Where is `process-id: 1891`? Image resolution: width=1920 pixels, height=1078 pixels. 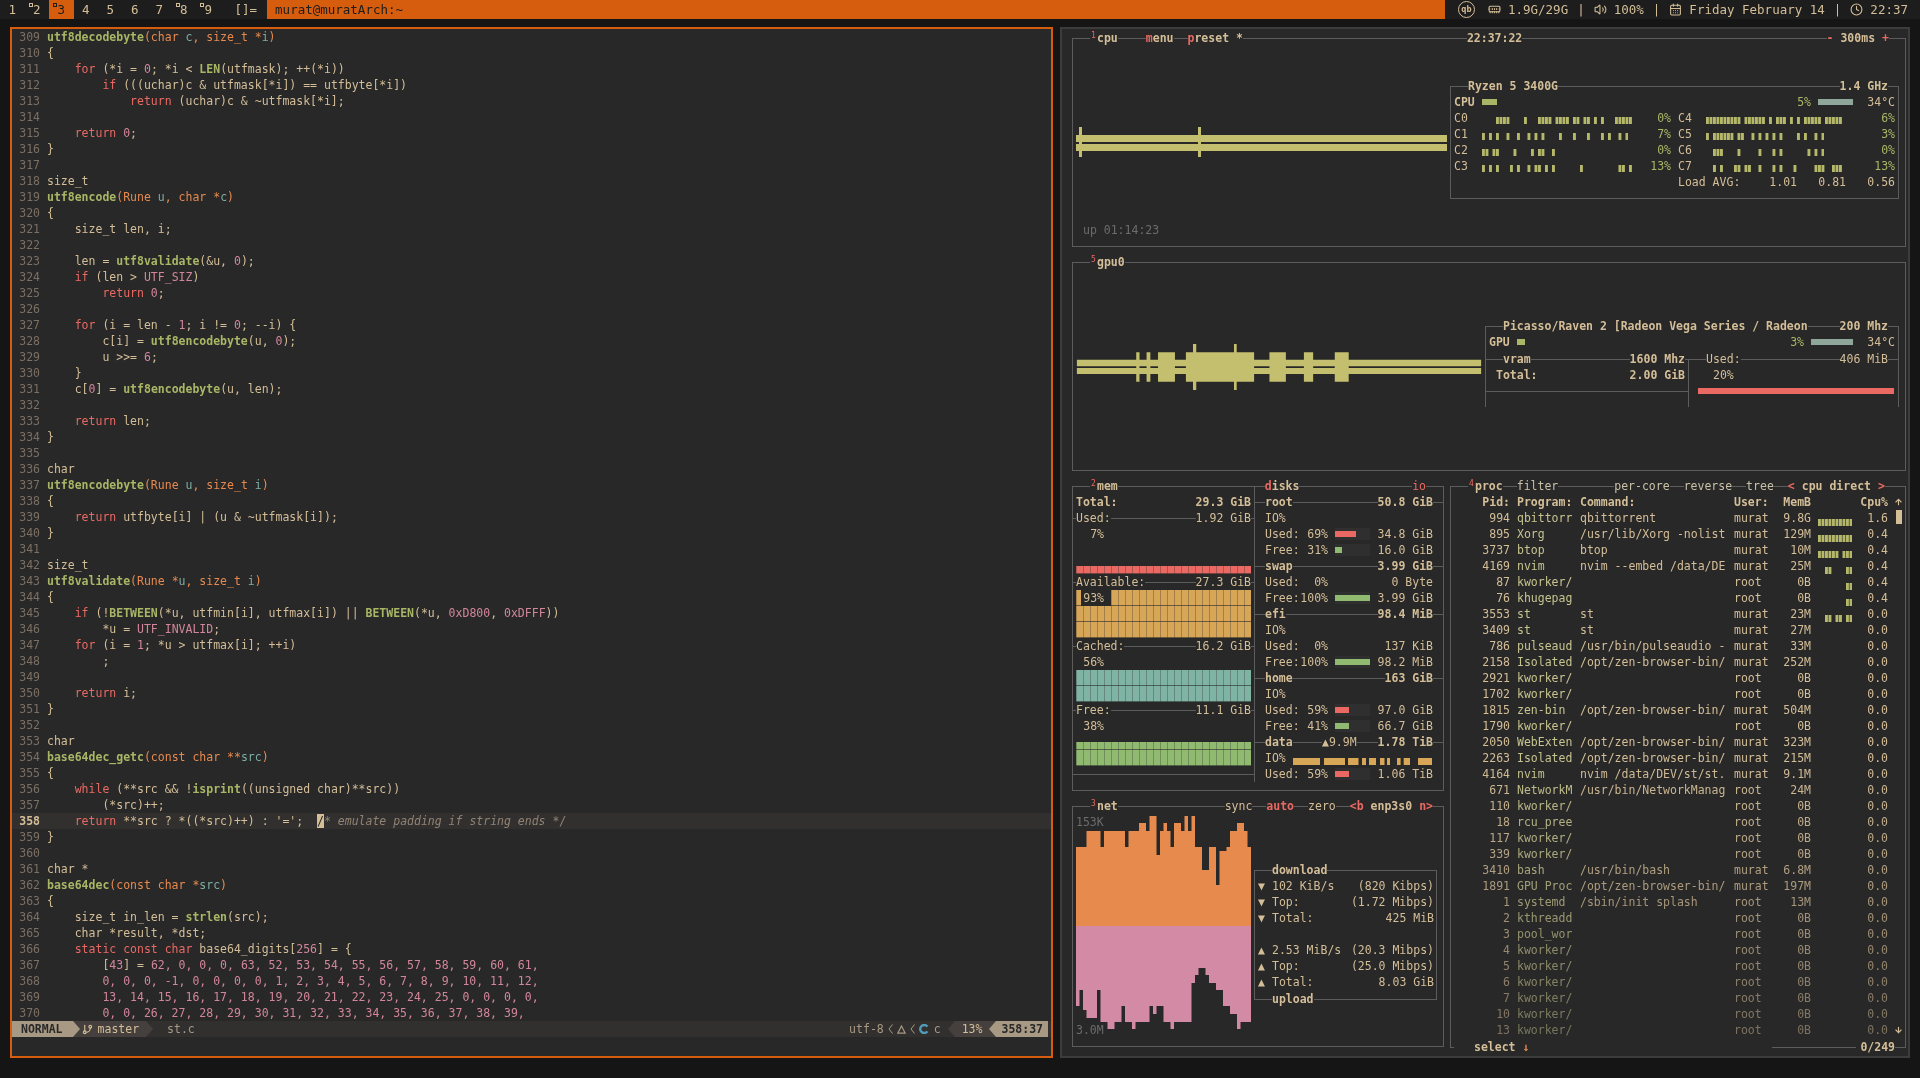
process-id: 1891 is located at coordinates (1496, 886).